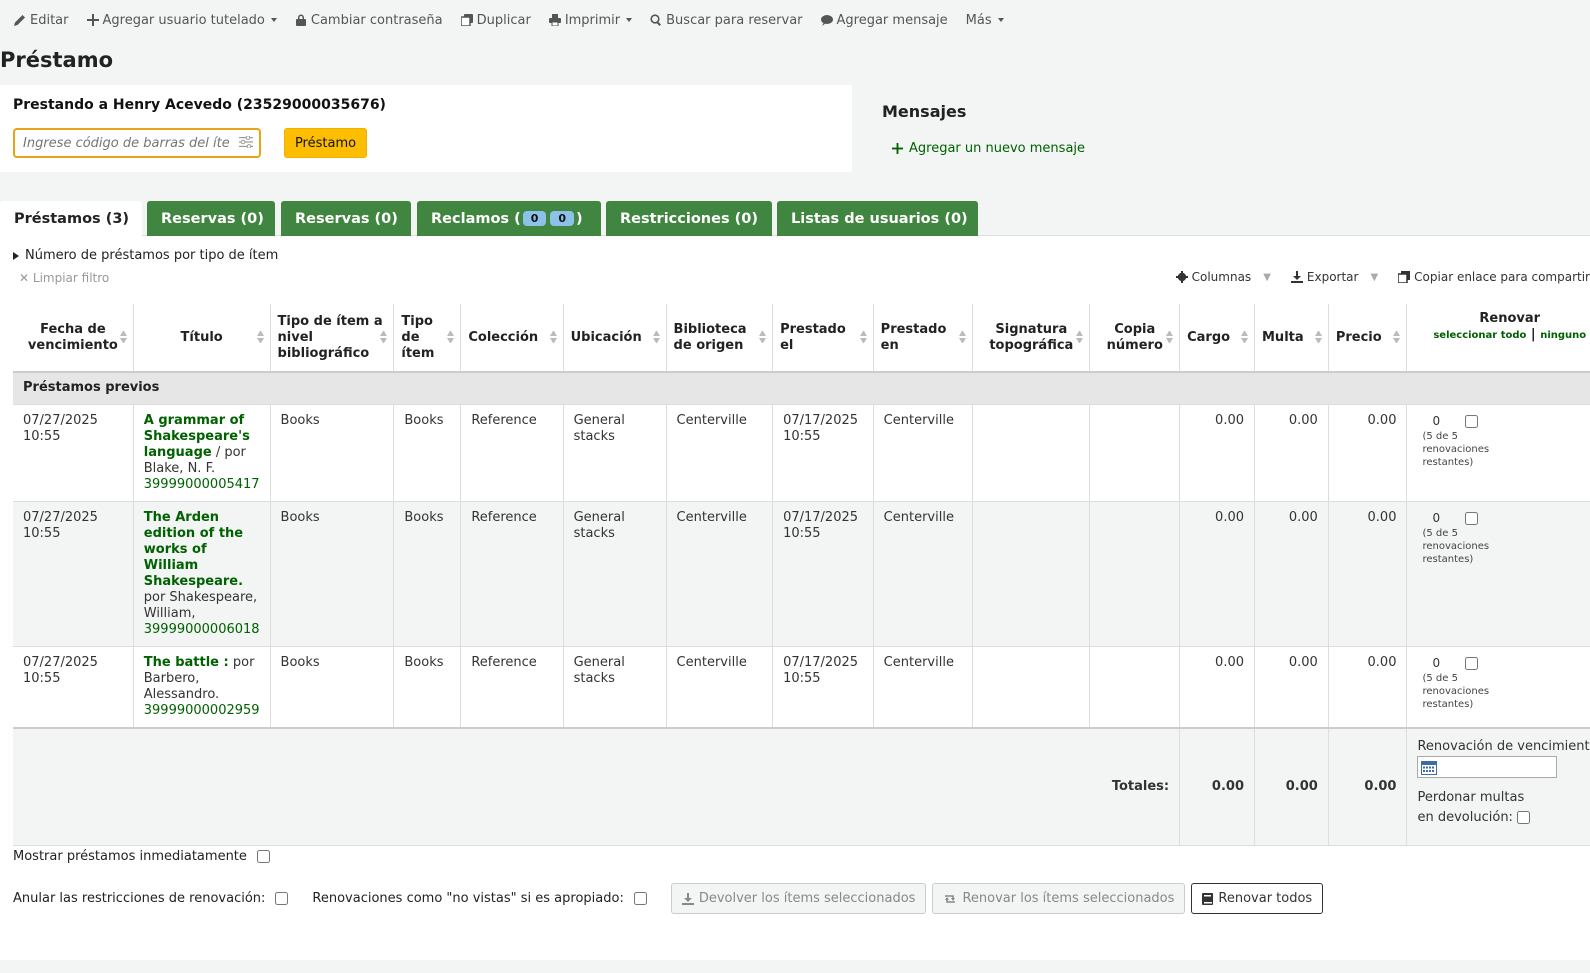 This screenshot has height=973, width=1590. What do you see at coordinates (687, 898) in the screenshot?
I see `download-icon` at bounding box center [687, 898].